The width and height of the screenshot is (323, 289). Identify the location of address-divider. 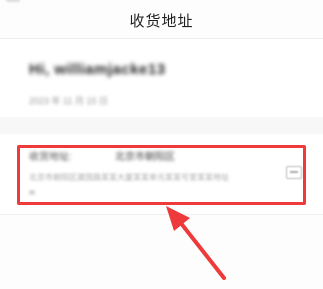
(161, 214).